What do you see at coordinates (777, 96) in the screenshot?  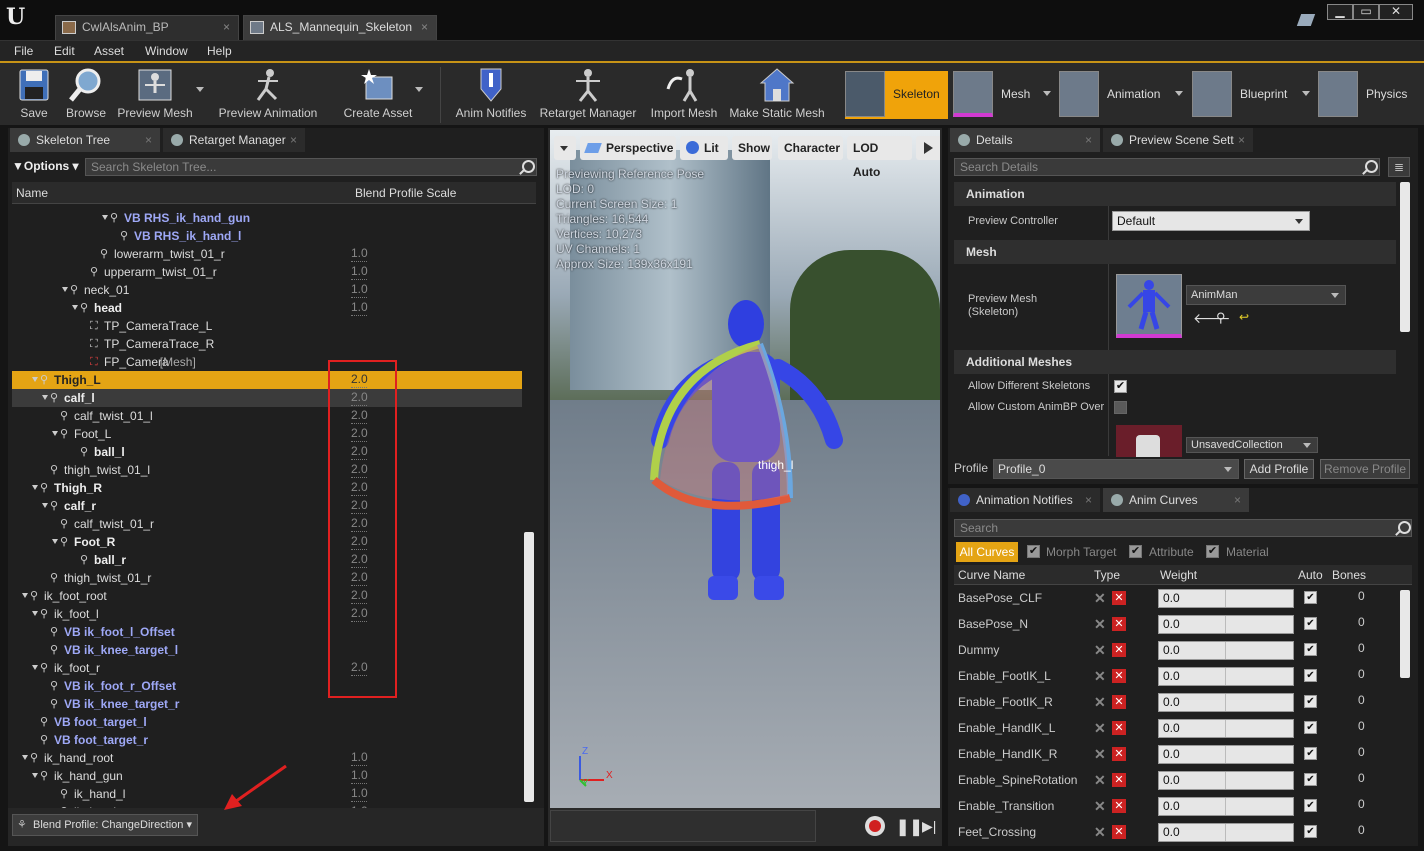 I see `make-static-mesh-button: Make Static Mesh` at bounding box center [777, 96].